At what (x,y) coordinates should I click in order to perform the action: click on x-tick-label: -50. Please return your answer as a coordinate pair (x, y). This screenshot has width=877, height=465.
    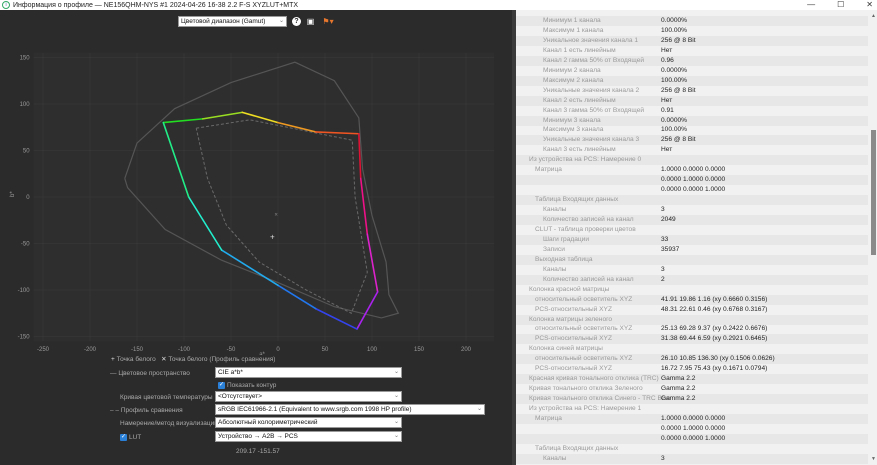
    Looking at the image, I should click on (231, 350).